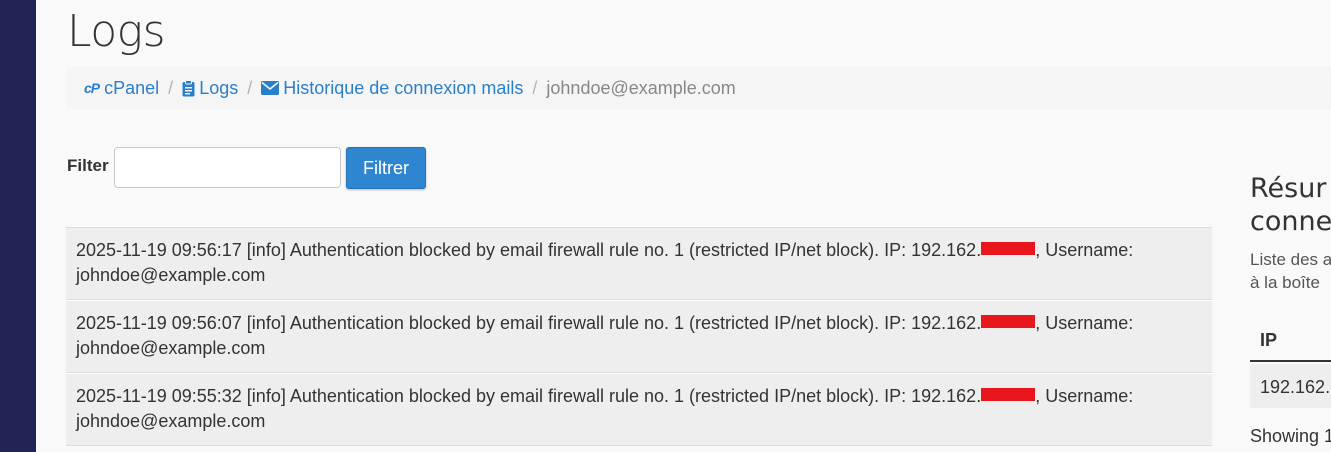  I want to click on pagination-info: Showing 1, so click(1290, 436).